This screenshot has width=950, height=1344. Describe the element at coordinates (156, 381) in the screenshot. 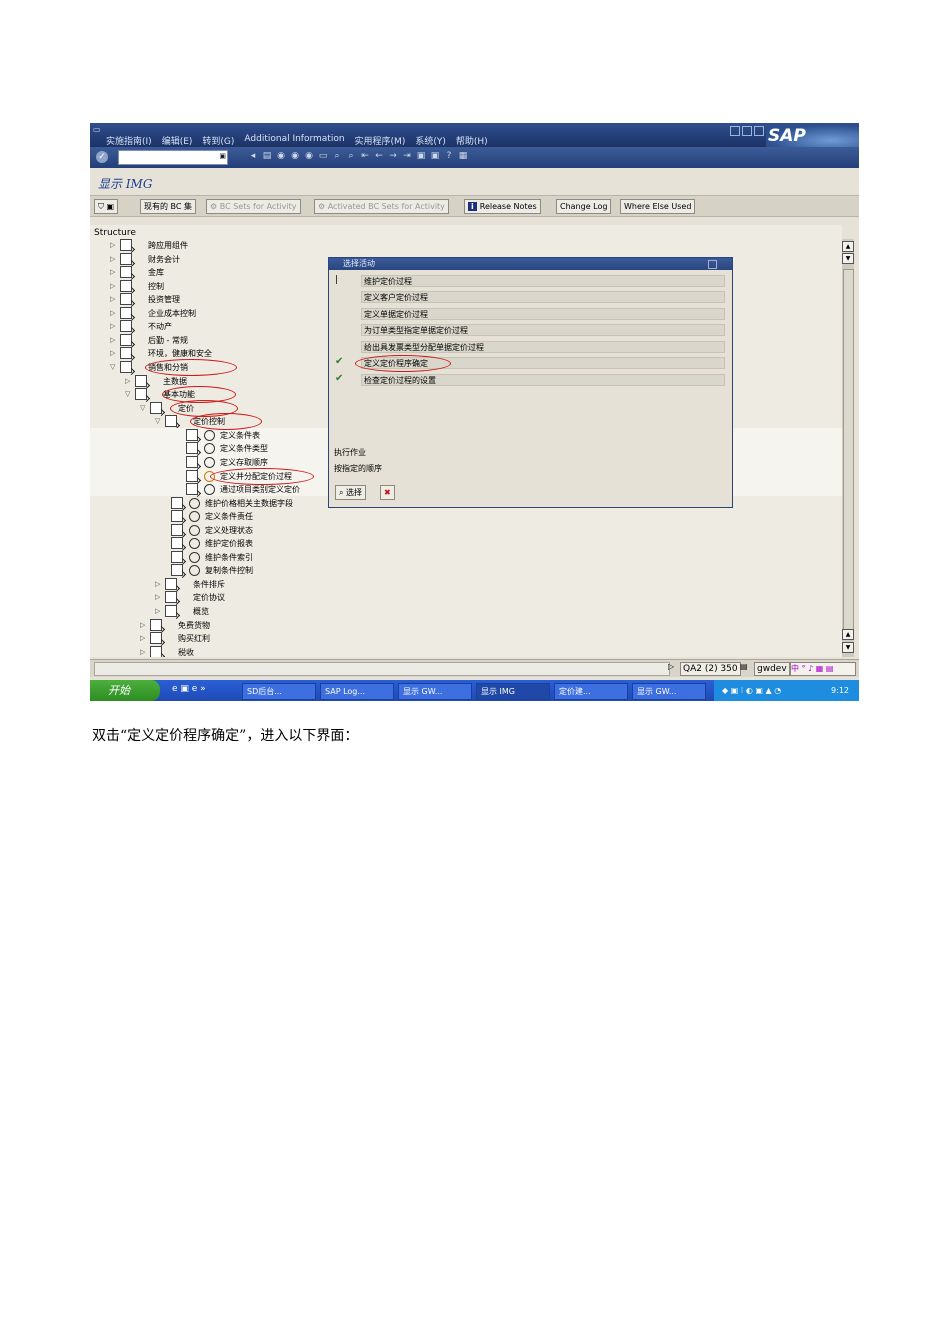

I see `tree-node: ▷ 主数据` at that location.